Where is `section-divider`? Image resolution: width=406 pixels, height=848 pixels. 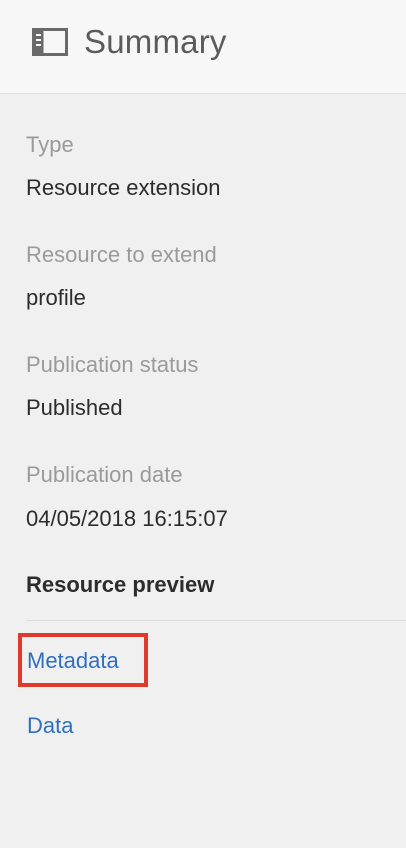 section-divider is located at coordinates (216, 620).